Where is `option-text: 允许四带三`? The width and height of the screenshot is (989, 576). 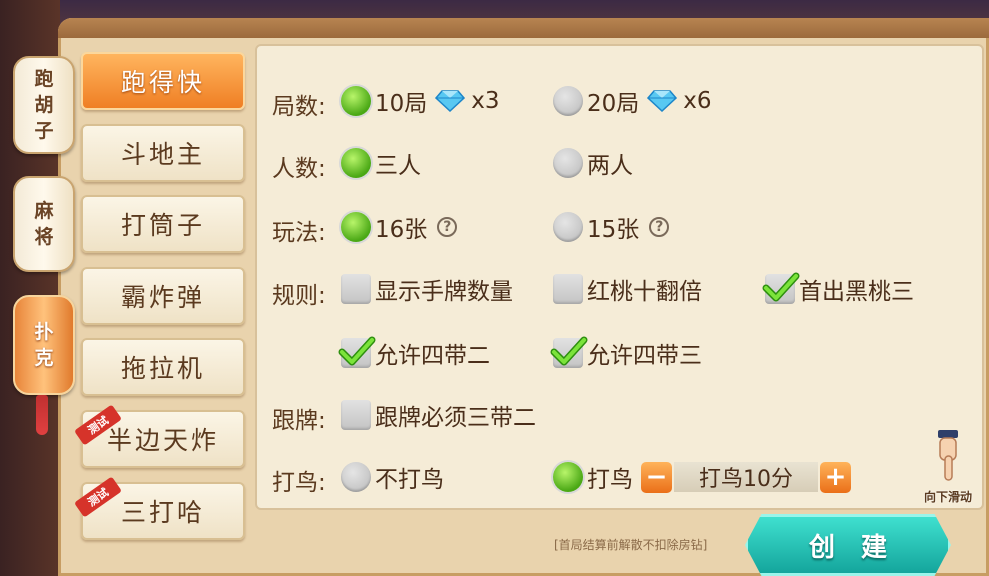 option-text: 允许四带三 is located at coordinates (644, 356).